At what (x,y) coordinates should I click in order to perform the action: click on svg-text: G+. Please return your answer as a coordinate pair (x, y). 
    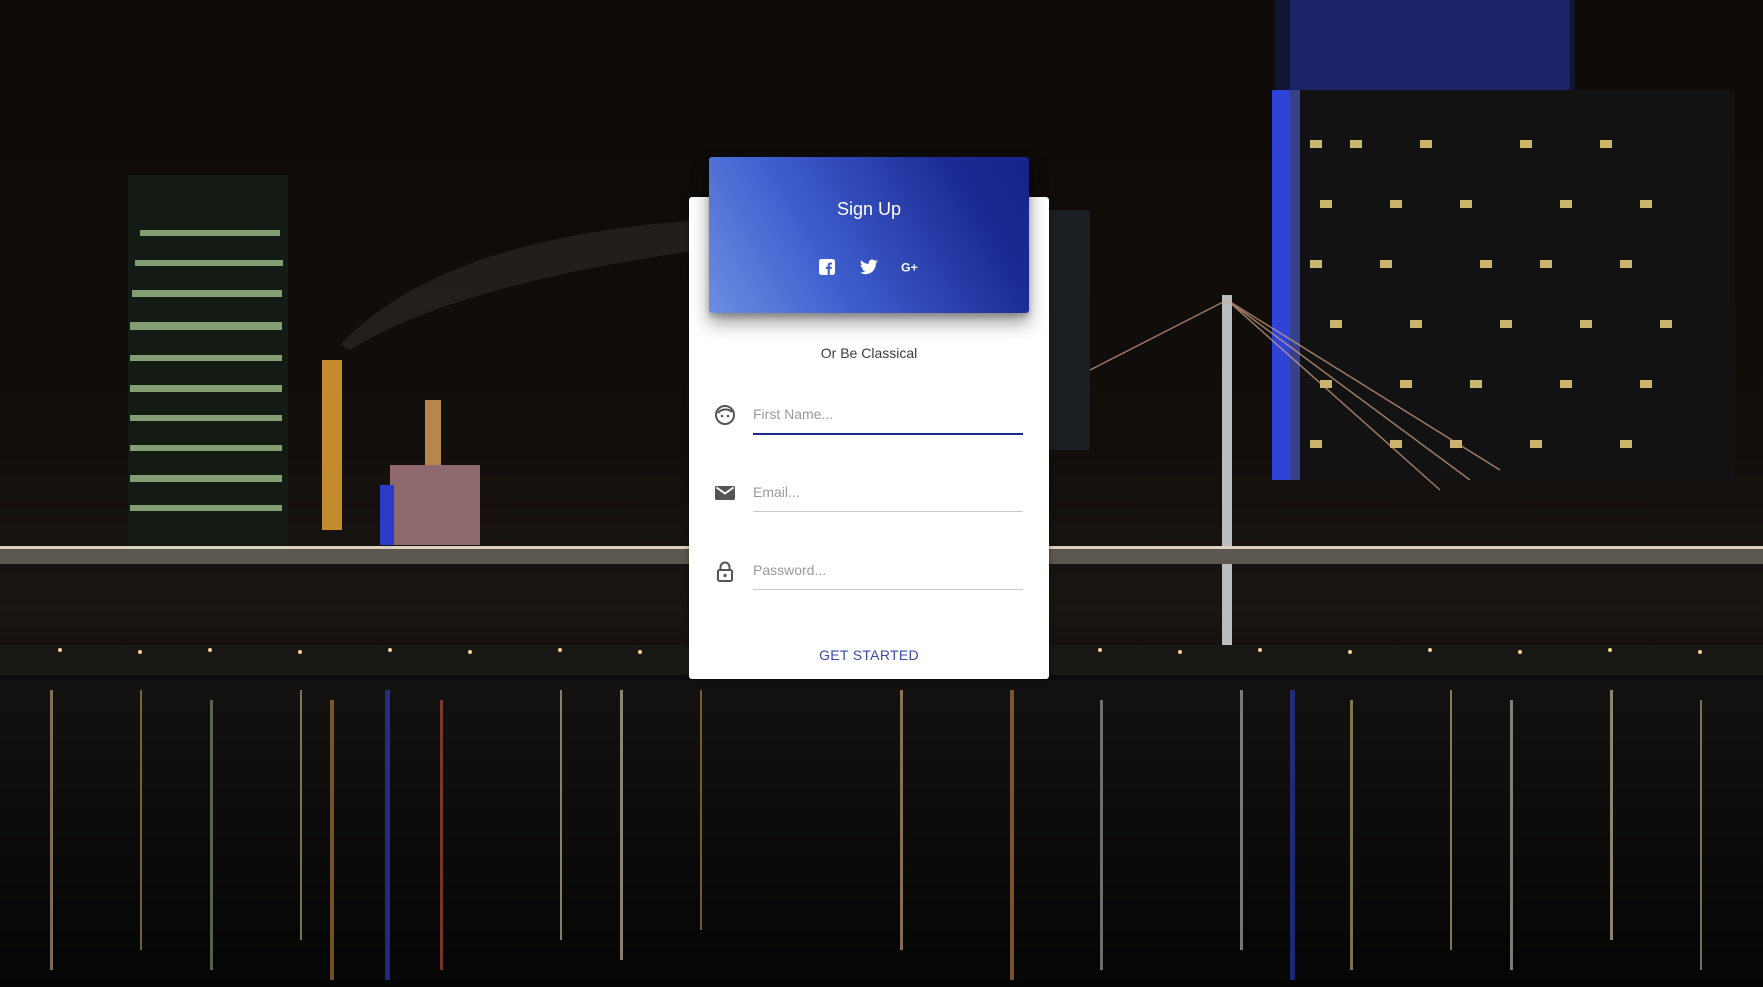
    Looking at the image, I should click on (909, 268).